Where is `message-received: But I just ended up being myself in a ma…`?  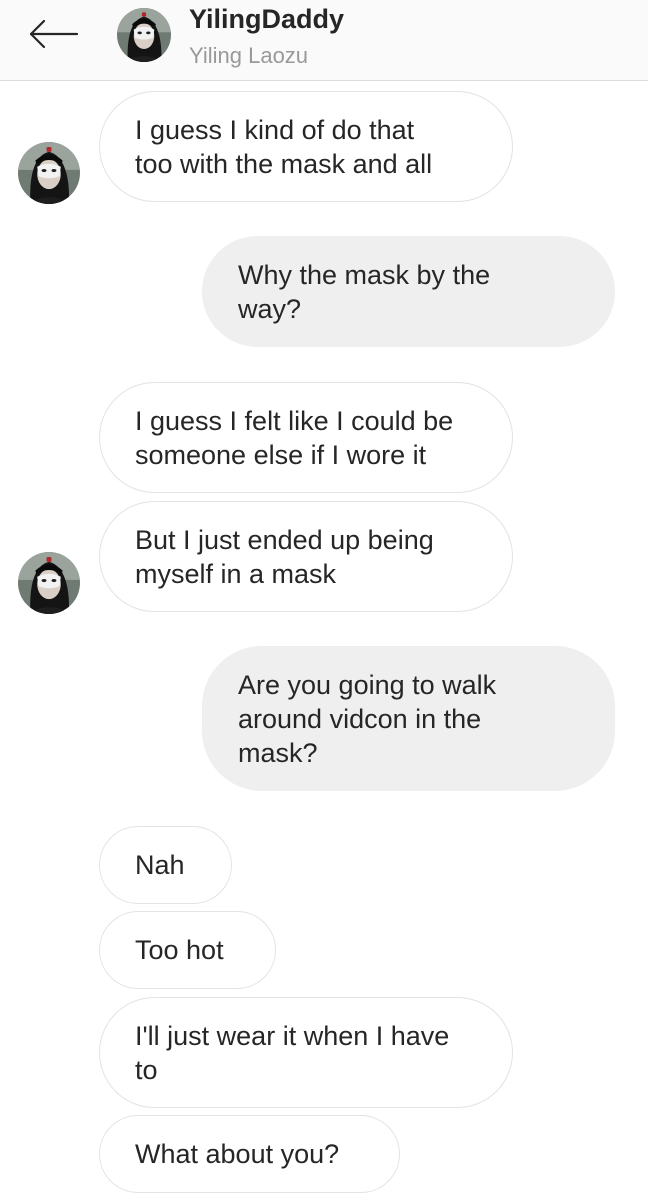 message-received: But I just ended up being myself in a ma… is located at coordinates (306, 556).